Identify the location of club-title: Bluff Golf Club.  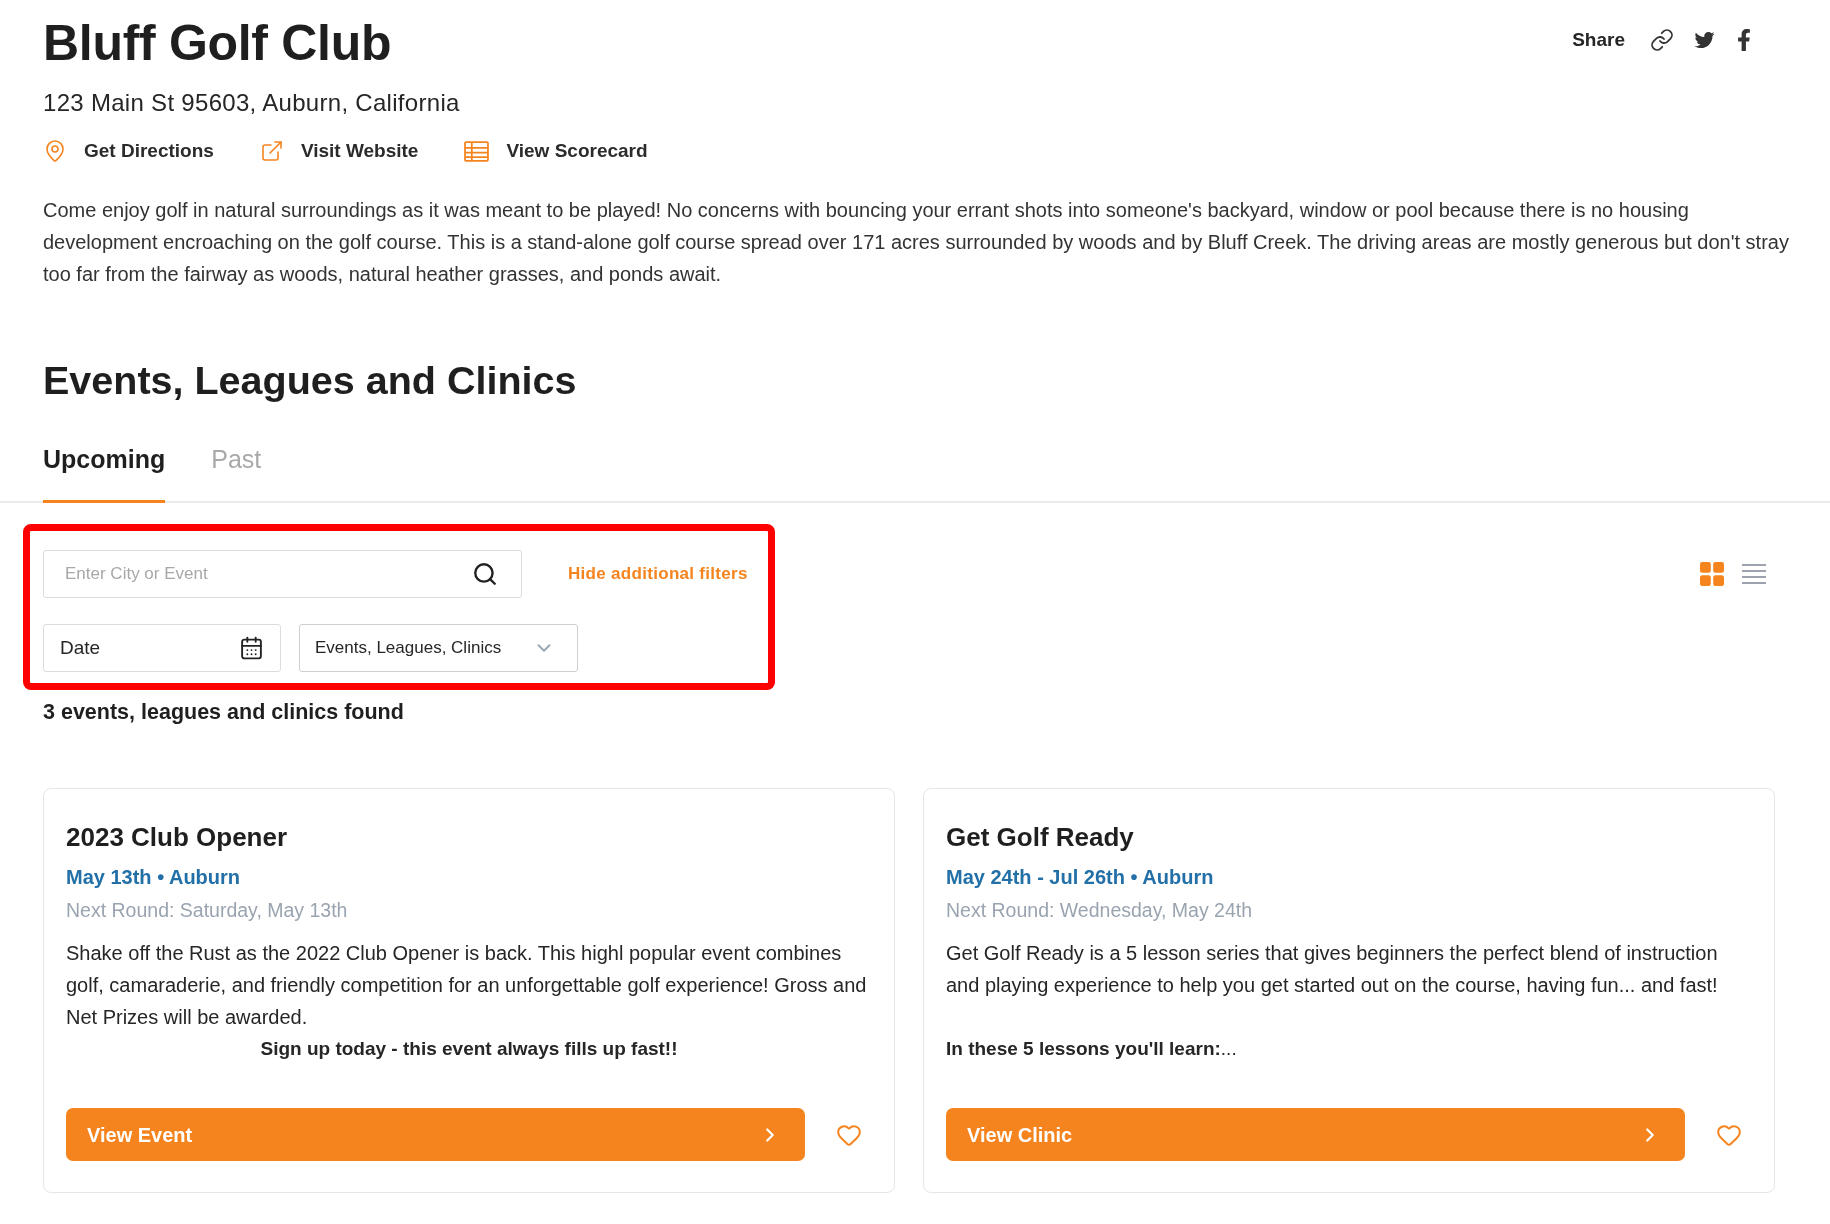
(218, 43).